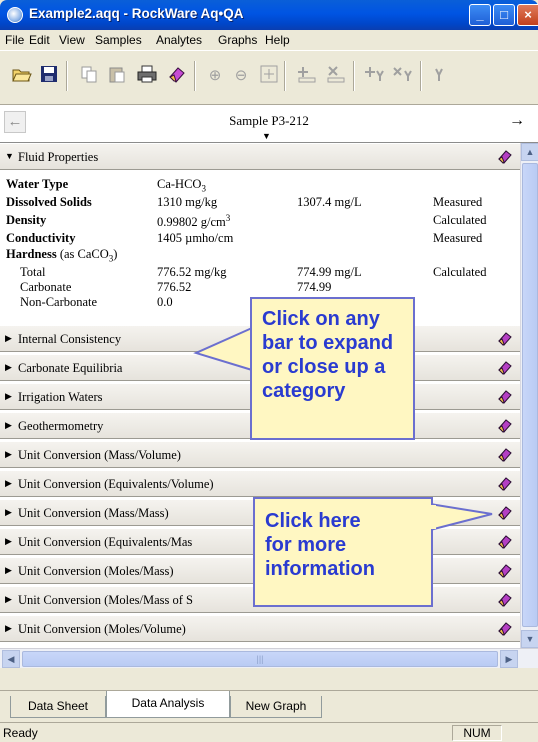 The width and height of the screenshot is (538, 742). Describe the element at coordinates (60, 397) in the screenshot. I see `category-label: Irrigation Waters` at that location.